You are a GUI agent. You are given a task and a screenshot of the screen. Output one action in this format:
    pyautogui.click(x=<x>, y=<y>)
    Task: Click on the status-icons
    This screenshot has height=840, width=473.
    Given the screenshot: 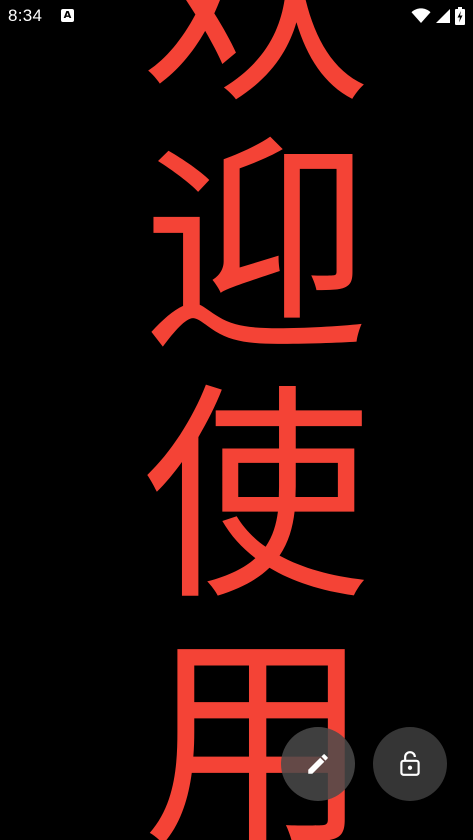 What is the action you would take?
    pyautogui.click(x=438, y=16)
    